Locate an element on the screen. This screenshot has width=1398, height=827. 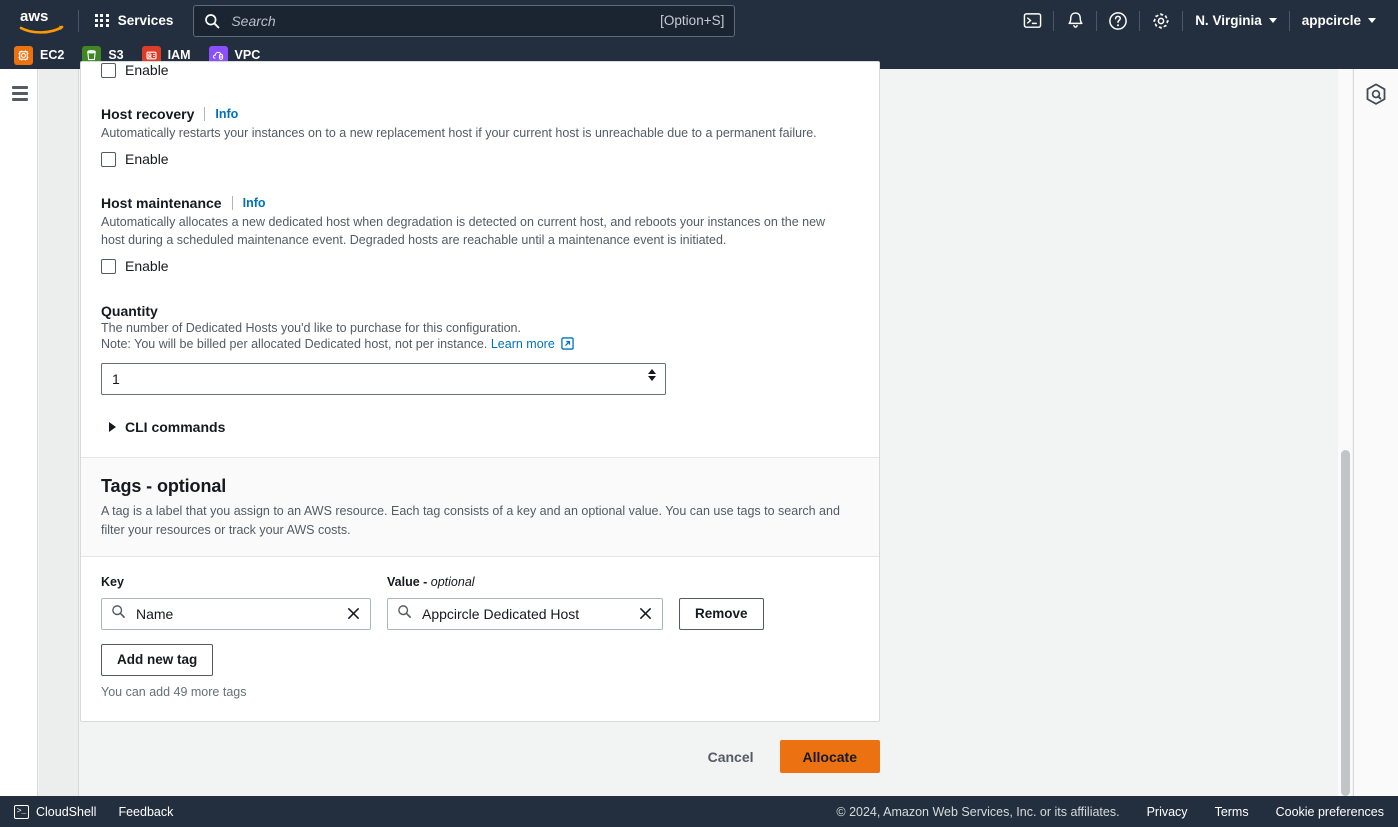
tag-key-input-wrapper is located at coordinates (236, 613).